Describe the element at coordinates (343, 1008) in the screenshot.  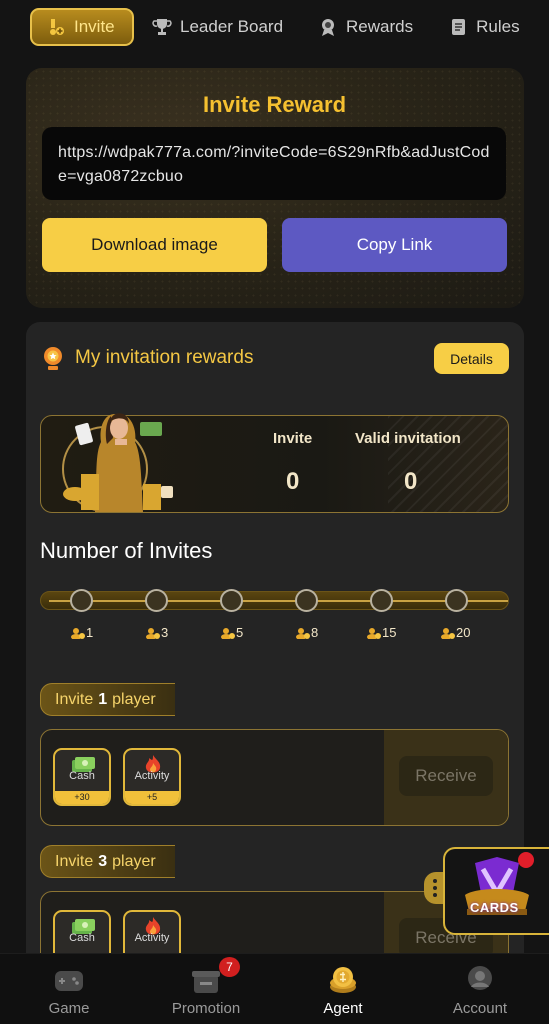
I see `nav-agent-label: Agent` at that location.